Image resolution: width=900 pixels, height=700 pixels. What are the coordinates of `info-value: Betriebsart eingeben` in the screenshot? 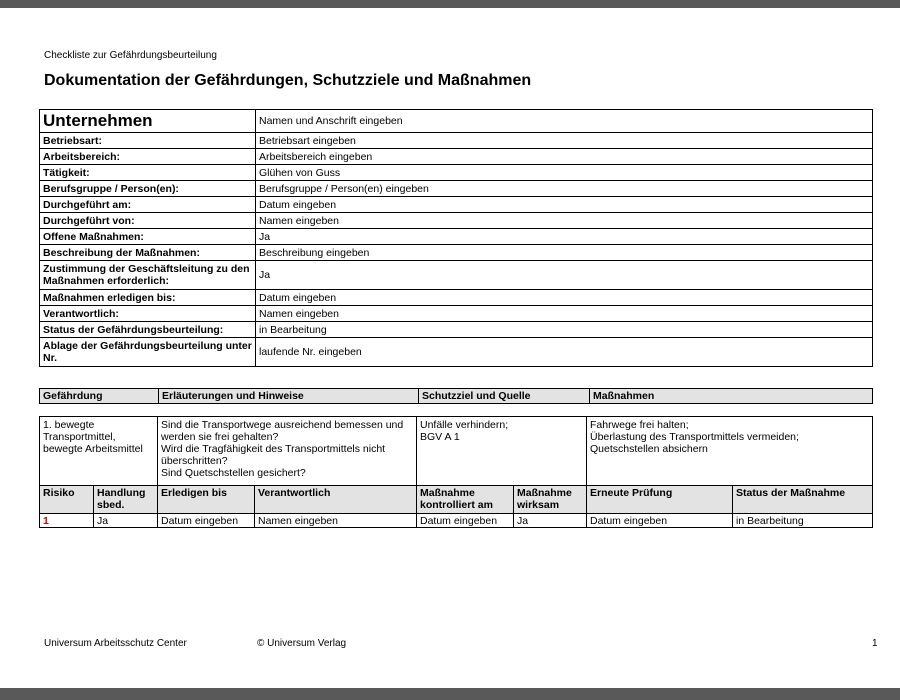 It's located at (564, 140).